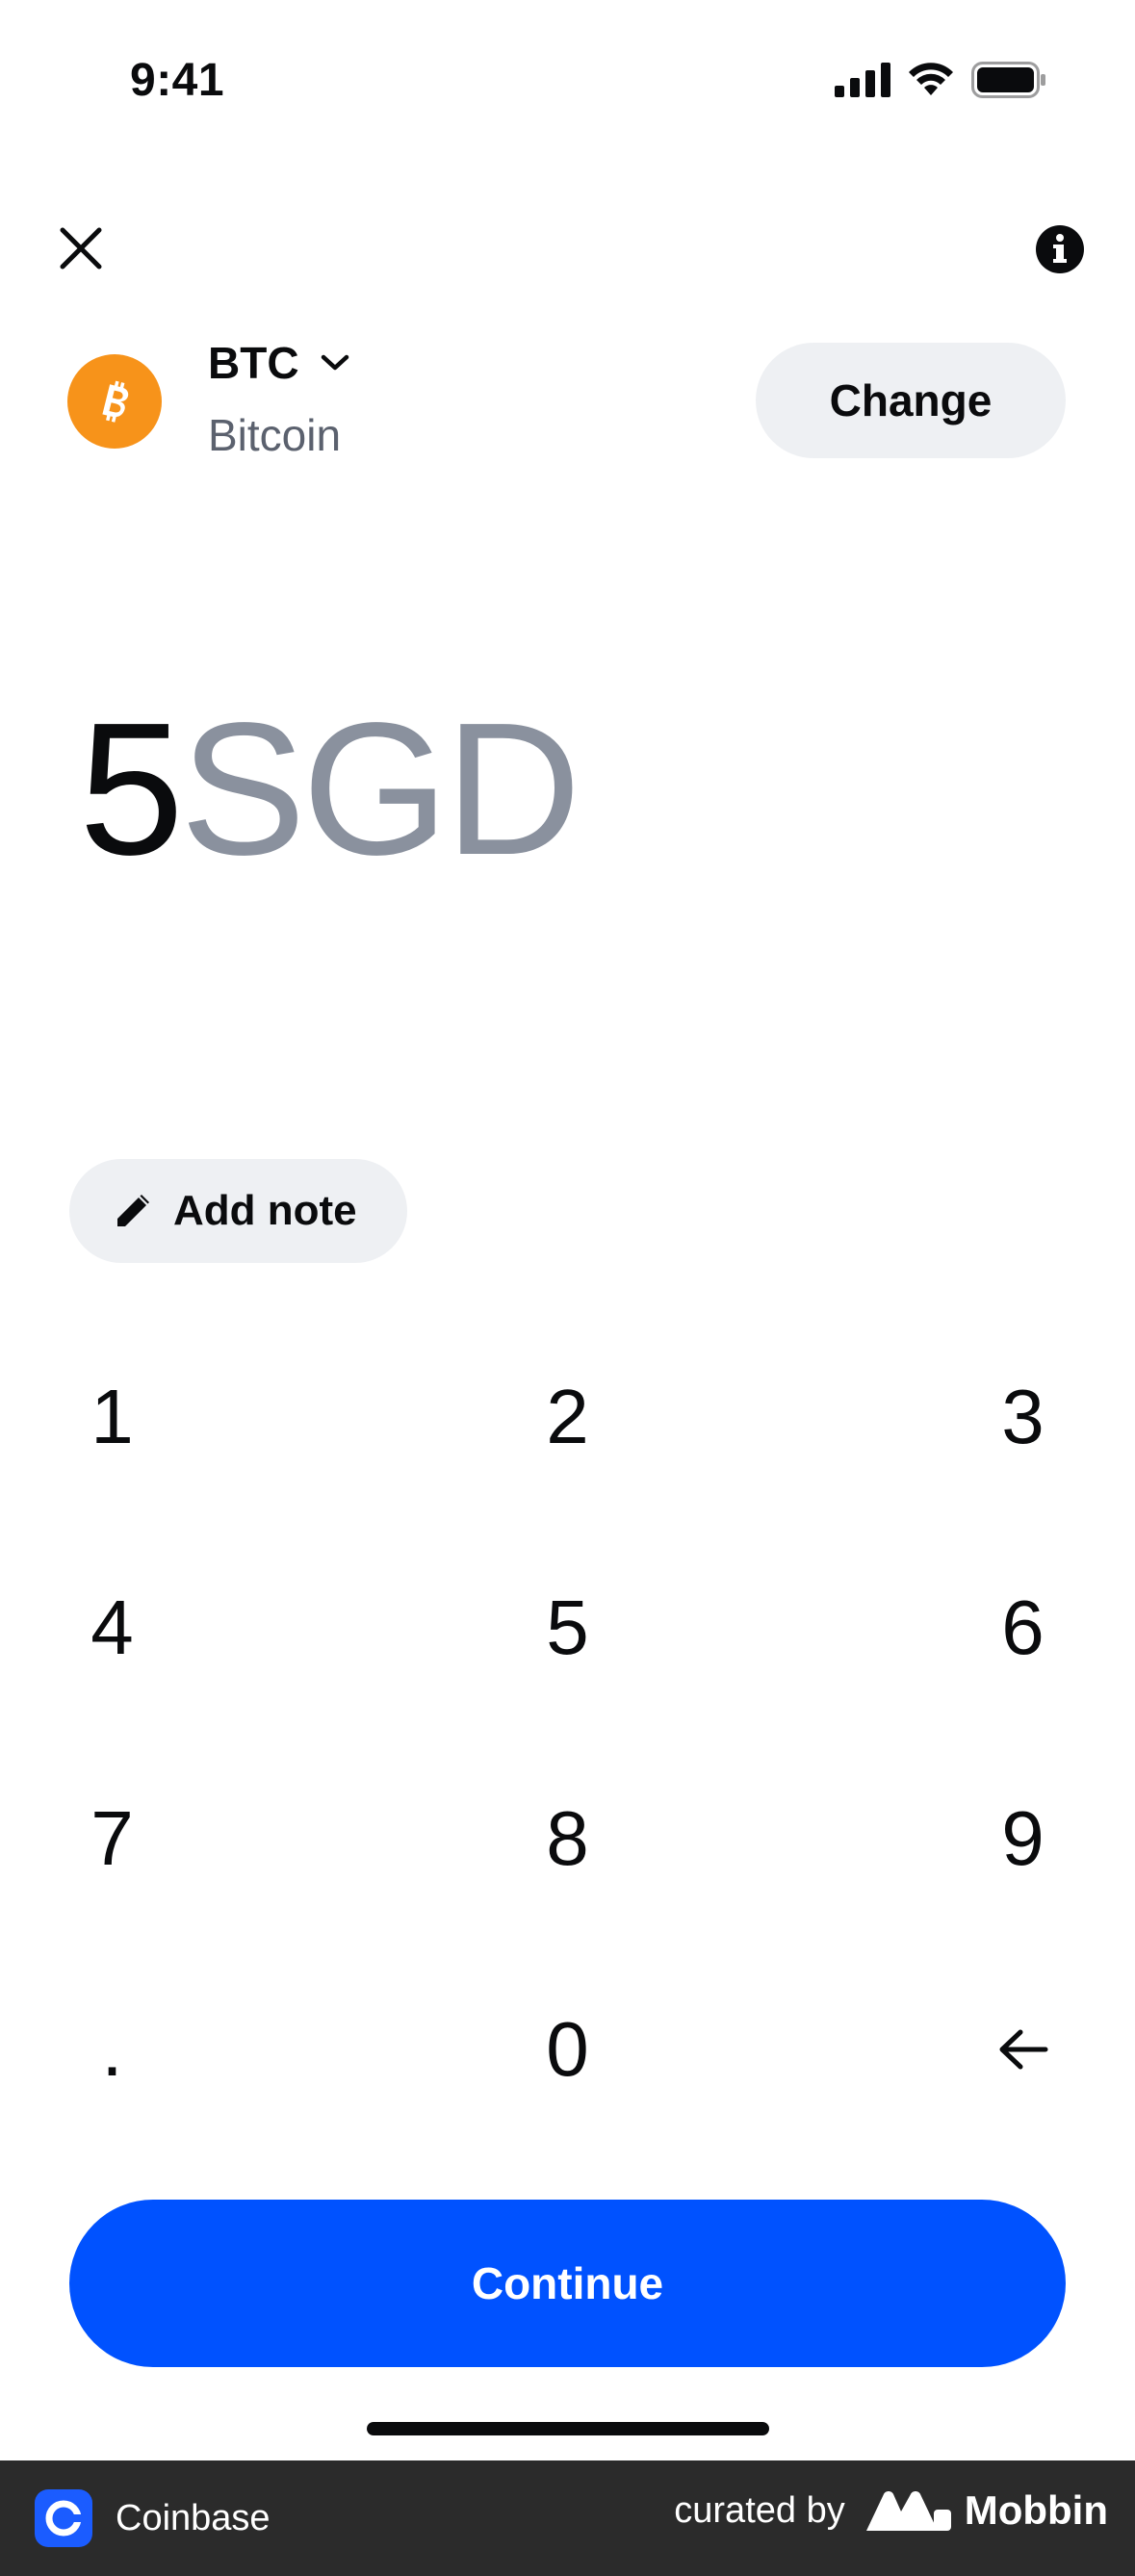  What do you see at coordinates (189, 1627) in the screenshot?
I see `key-4: 4` at bounding box center [189, 1627].